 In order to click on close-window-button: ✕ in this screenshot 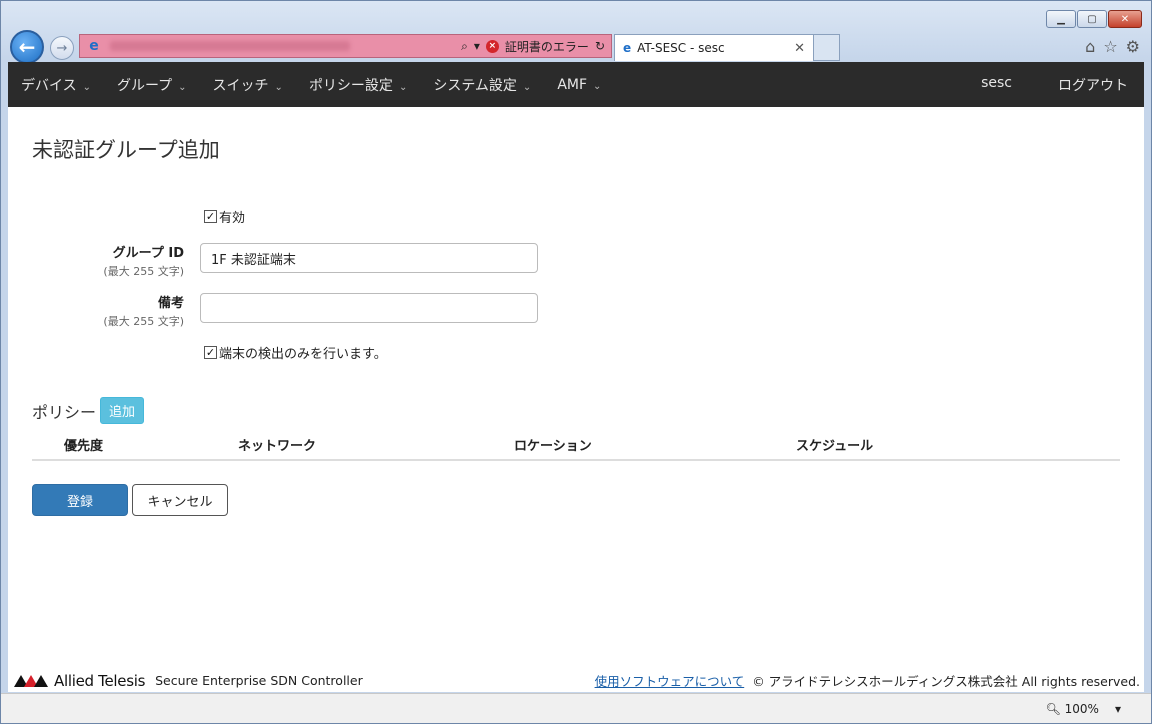, I will do `click(1125, 19)`.